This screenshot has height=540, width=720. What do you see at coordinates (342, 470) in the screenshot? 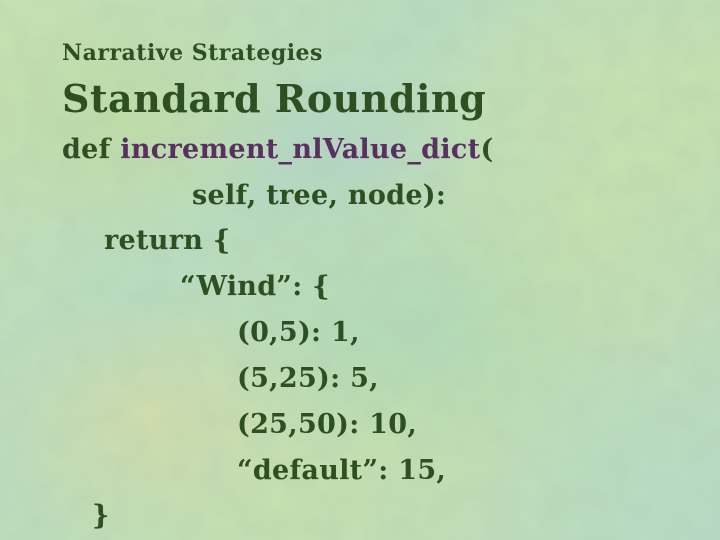
I see `code-line-default: “default”: 15,` at bounding box center [342, 470].